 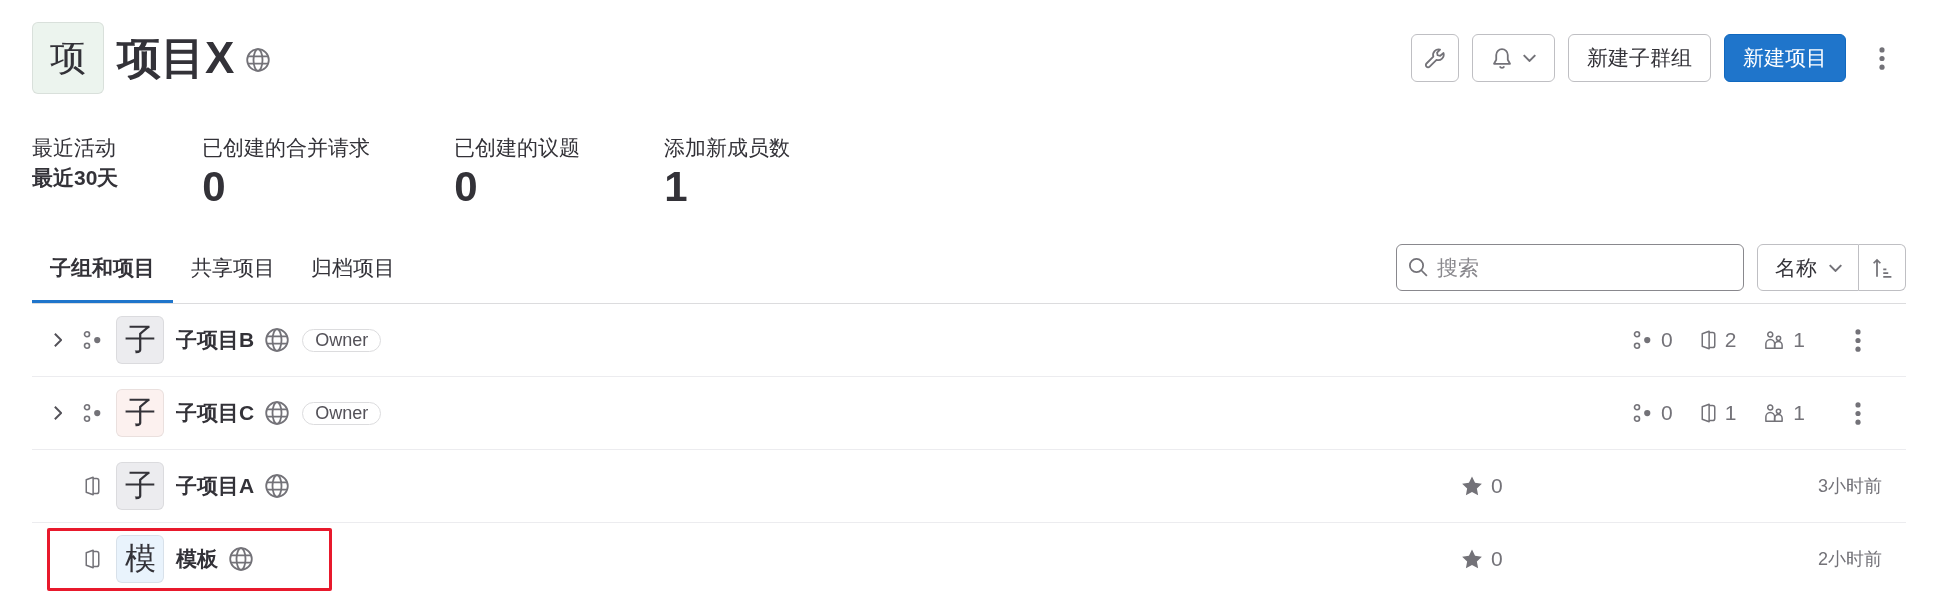 What do you see at coordinates (1785, 58) in the screenshot?
I see `new-project-button: 新建项目` at bounding box center [1785, 58].